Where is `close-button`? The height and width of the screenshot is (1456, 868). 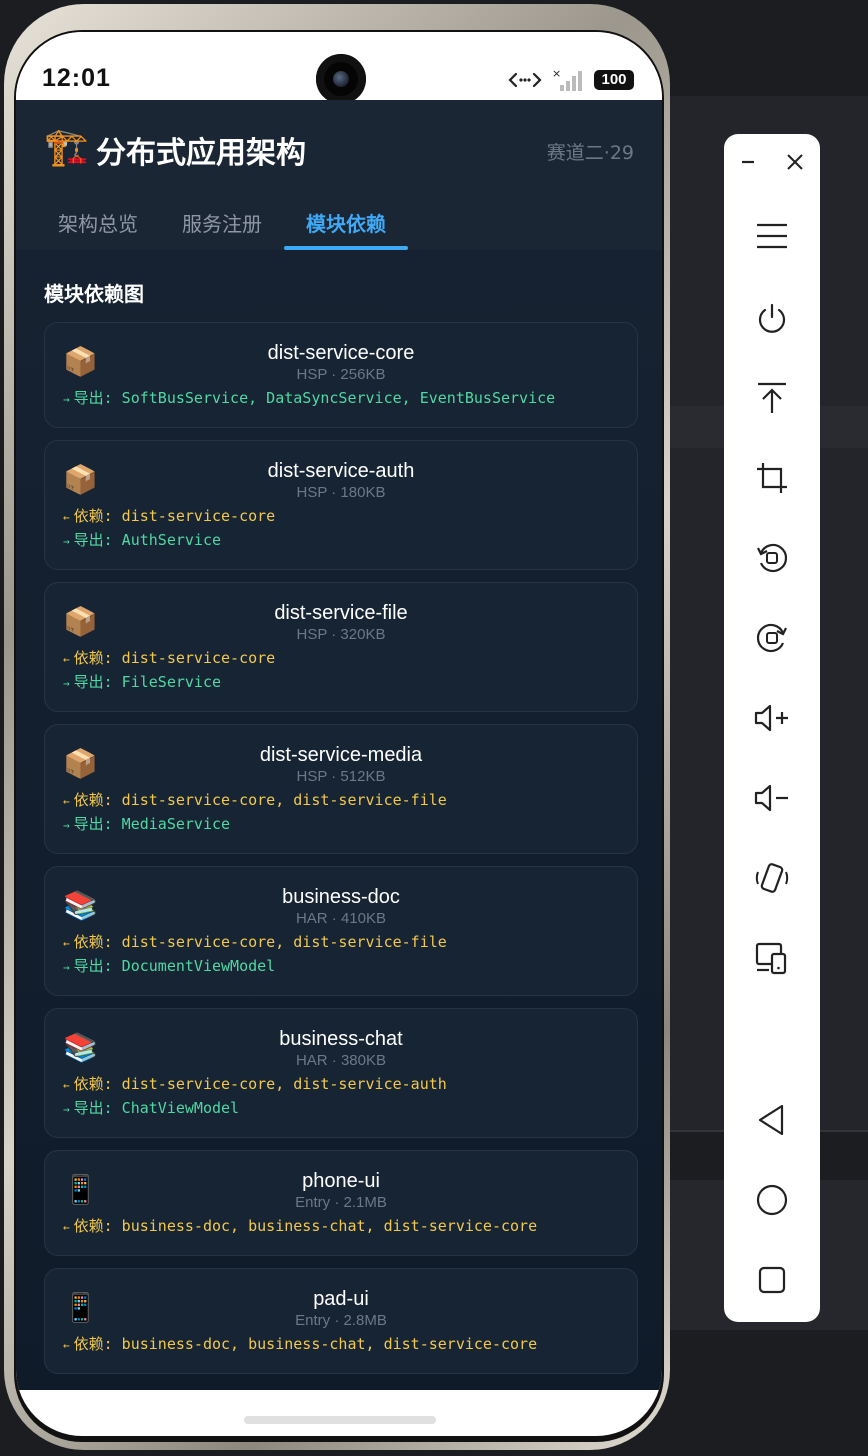 close-button is located at coordinates (795, 164).